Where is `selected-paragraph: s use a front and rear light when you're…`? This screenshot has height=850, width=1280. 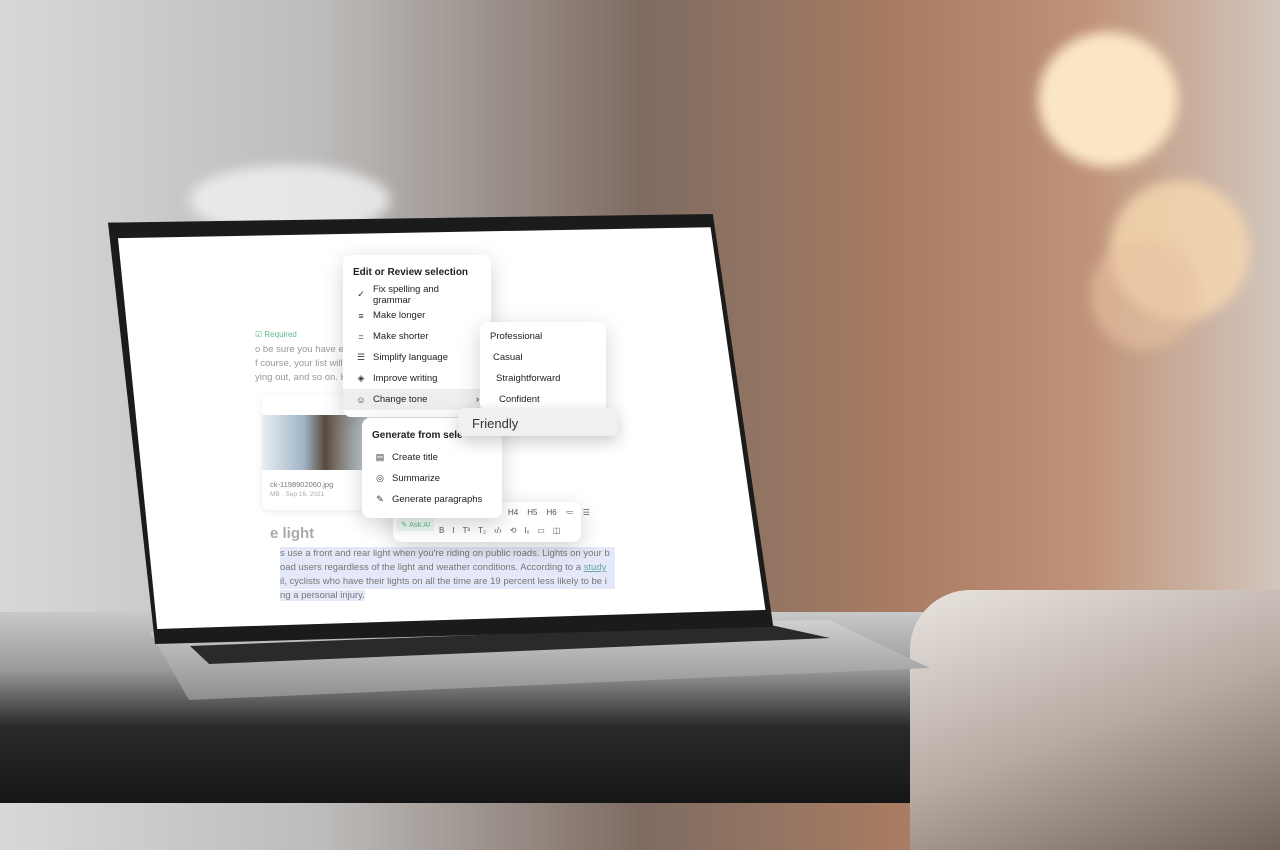
selected-paragraph: s use a front and rear light when you're… is located at coordinates (447, 575).